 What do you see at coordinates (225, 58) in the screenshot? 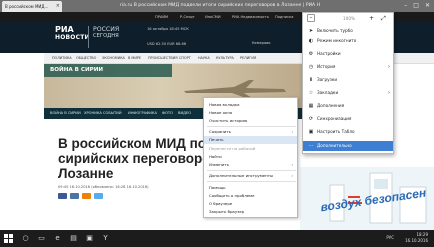
I see `nav-item: КУЛЬТУРА` at bounding box center [225, 58].